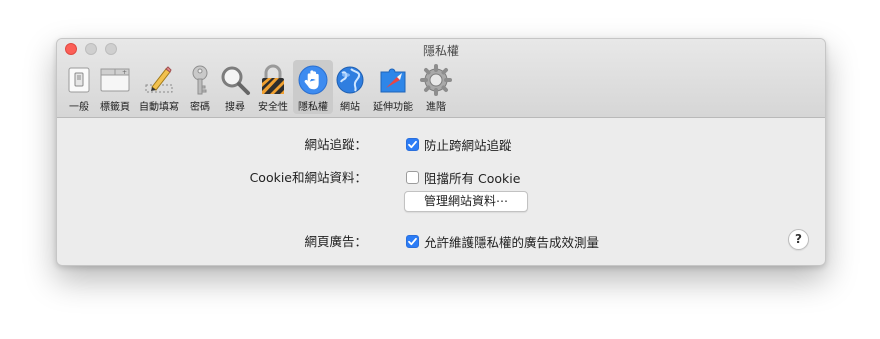  I want to click on tab-privacy: 隱私權, so click(313, 87).